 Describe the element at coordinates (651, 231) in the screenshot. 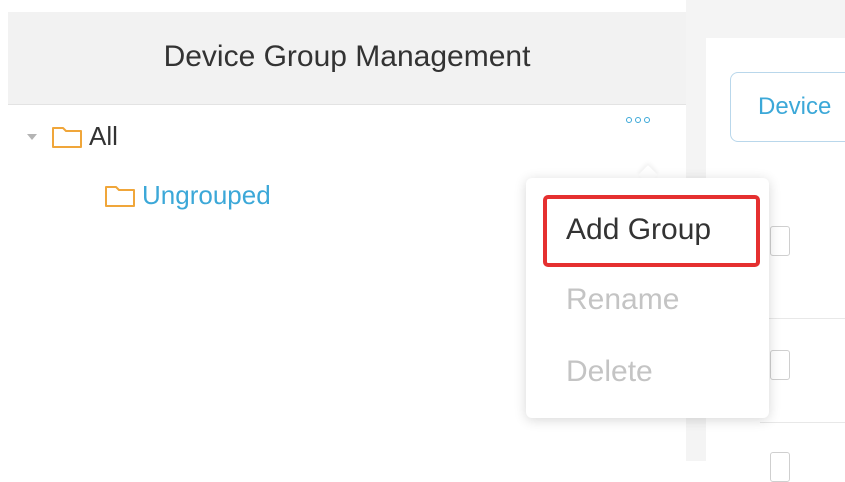

I see `highlight-box` at that location.